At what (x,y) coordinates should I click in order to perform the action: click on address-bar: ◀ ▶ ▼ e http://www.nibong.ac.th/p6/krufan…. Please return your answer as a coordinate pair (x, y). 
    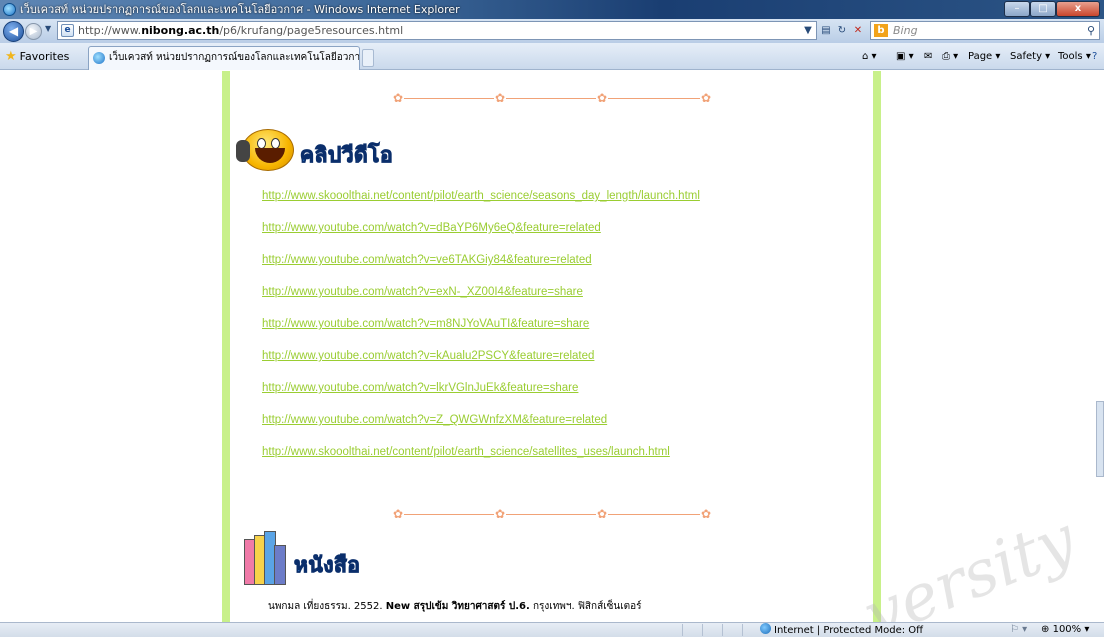
    Looking at the image, I should click on (552, 31).